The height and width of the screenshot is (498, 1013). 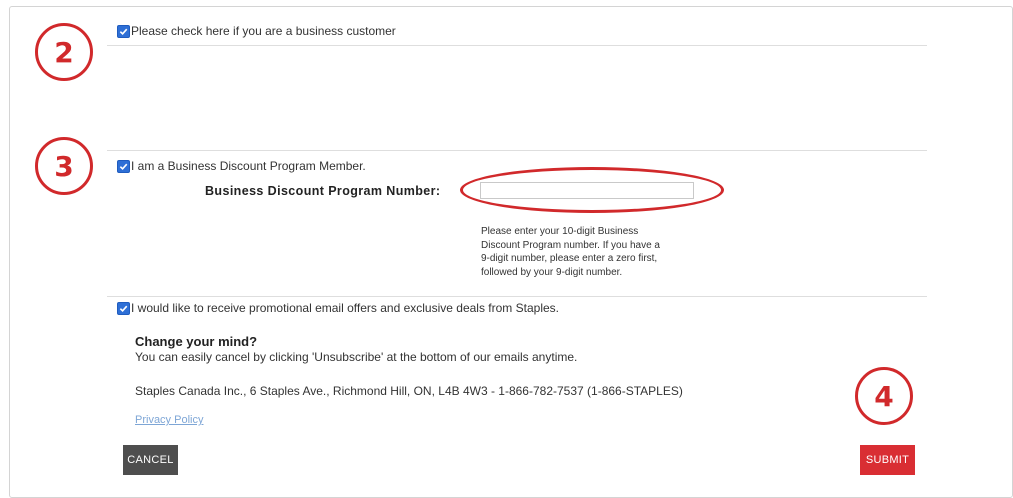 What do you see at coordinates (560, 231) in the screenshot?
I see `help-line: Please enter your 10-digit Business` at bounding box center [560, 231].